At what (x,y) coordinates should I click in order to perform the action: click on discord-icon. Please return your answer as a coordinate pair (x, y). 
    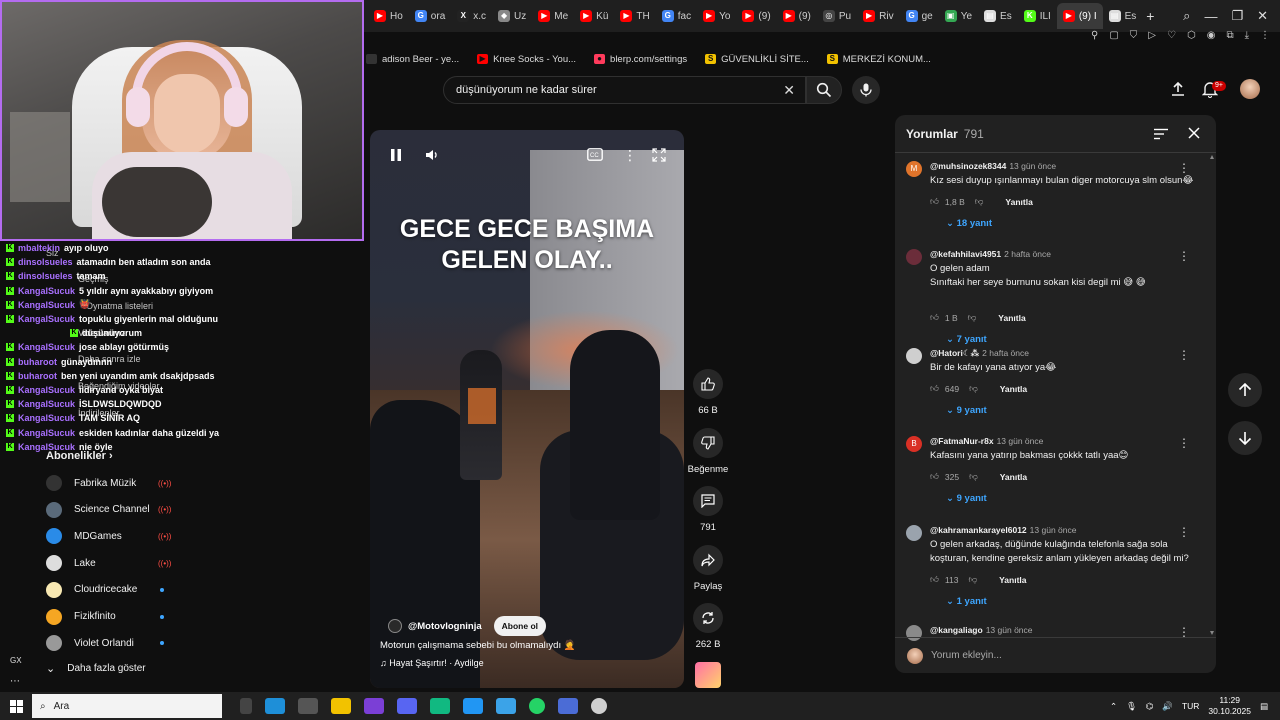
    Looking at the image, I should click on (407, 706).